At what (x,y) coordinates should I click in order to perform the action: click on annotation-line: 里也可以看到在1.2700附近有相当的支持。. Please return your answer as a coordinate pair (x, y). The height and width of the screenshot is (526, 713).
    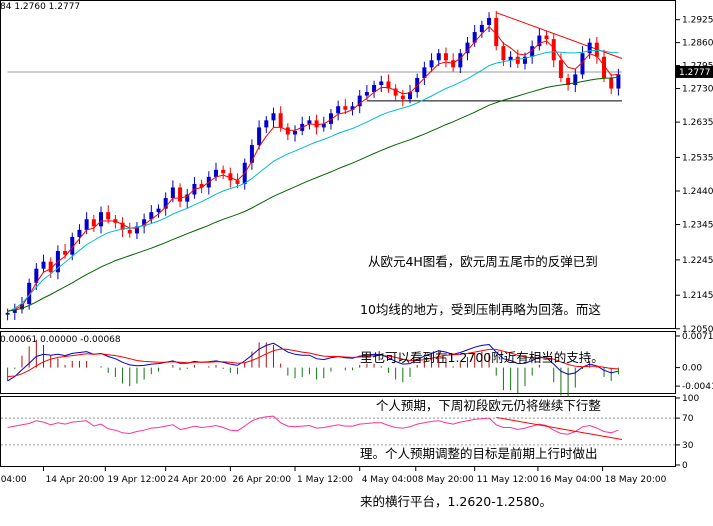
    Looking at the image, I should click on (482, 357).